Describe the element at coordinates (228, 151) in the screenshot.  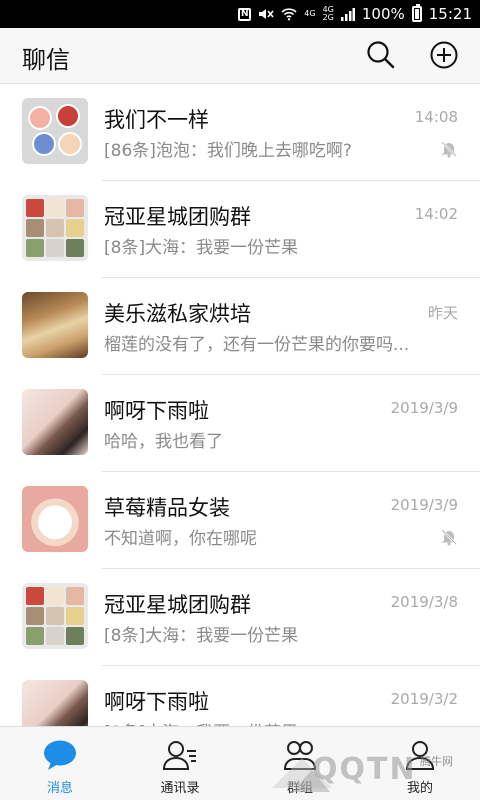
I see `conversation-preview: [86条]泡泡：我们晚上去哪吃啊?` at that location.